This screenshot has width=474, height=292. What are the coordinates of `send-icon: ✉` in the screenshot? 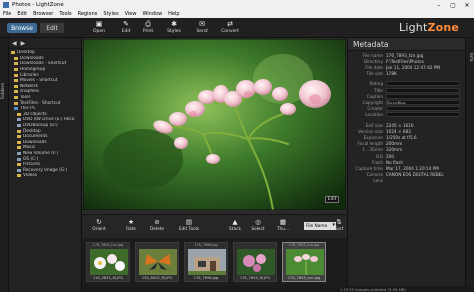 It's located at (202, 24).